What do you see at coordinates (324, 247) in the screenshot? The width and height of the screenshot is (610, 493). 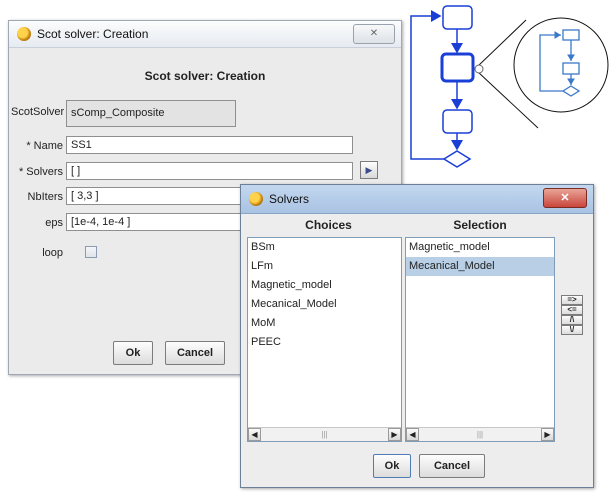 I see `list-item: BSm` at bounding box center [324, 247].